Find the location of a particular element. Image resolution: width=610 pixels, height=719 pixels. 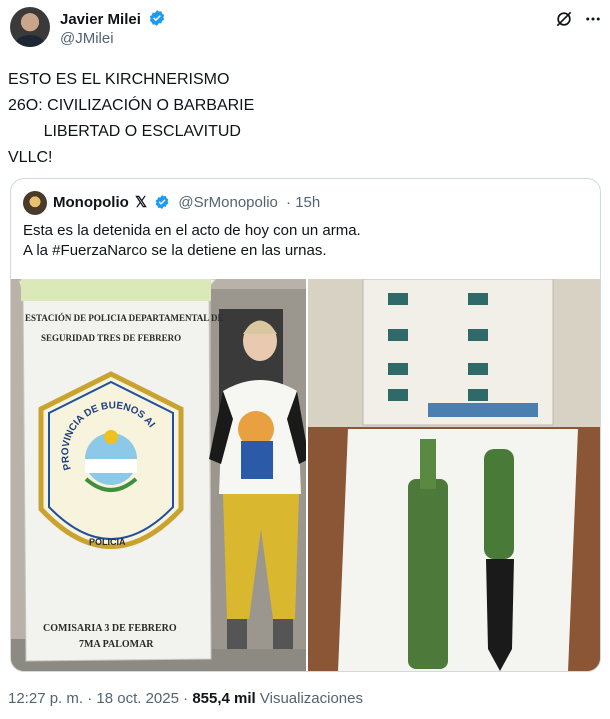

shield-bottom-text: POLICIA is located at coordinates (107, 542).